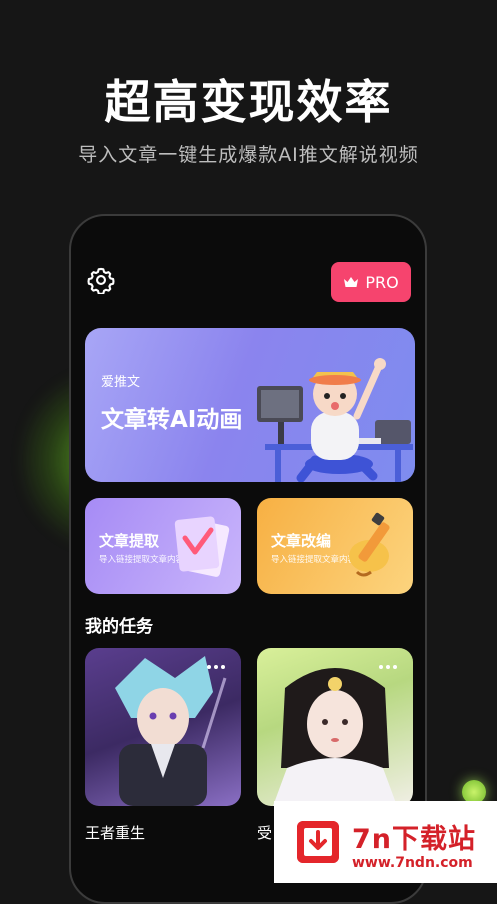 The height and width of the screenshot is (904, 497). What do you see at coordinates (250, 405) in the screenshot?
I see `hero-banner: 爱推文 文章转AI动画` at bounding box center [250, 405].